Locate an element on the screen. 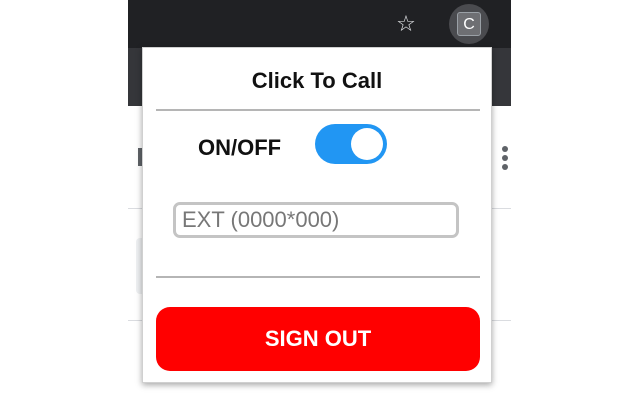 The height and width of the screenshot is (400, 640). more-vert-icon is located at coordinates (505, 160).